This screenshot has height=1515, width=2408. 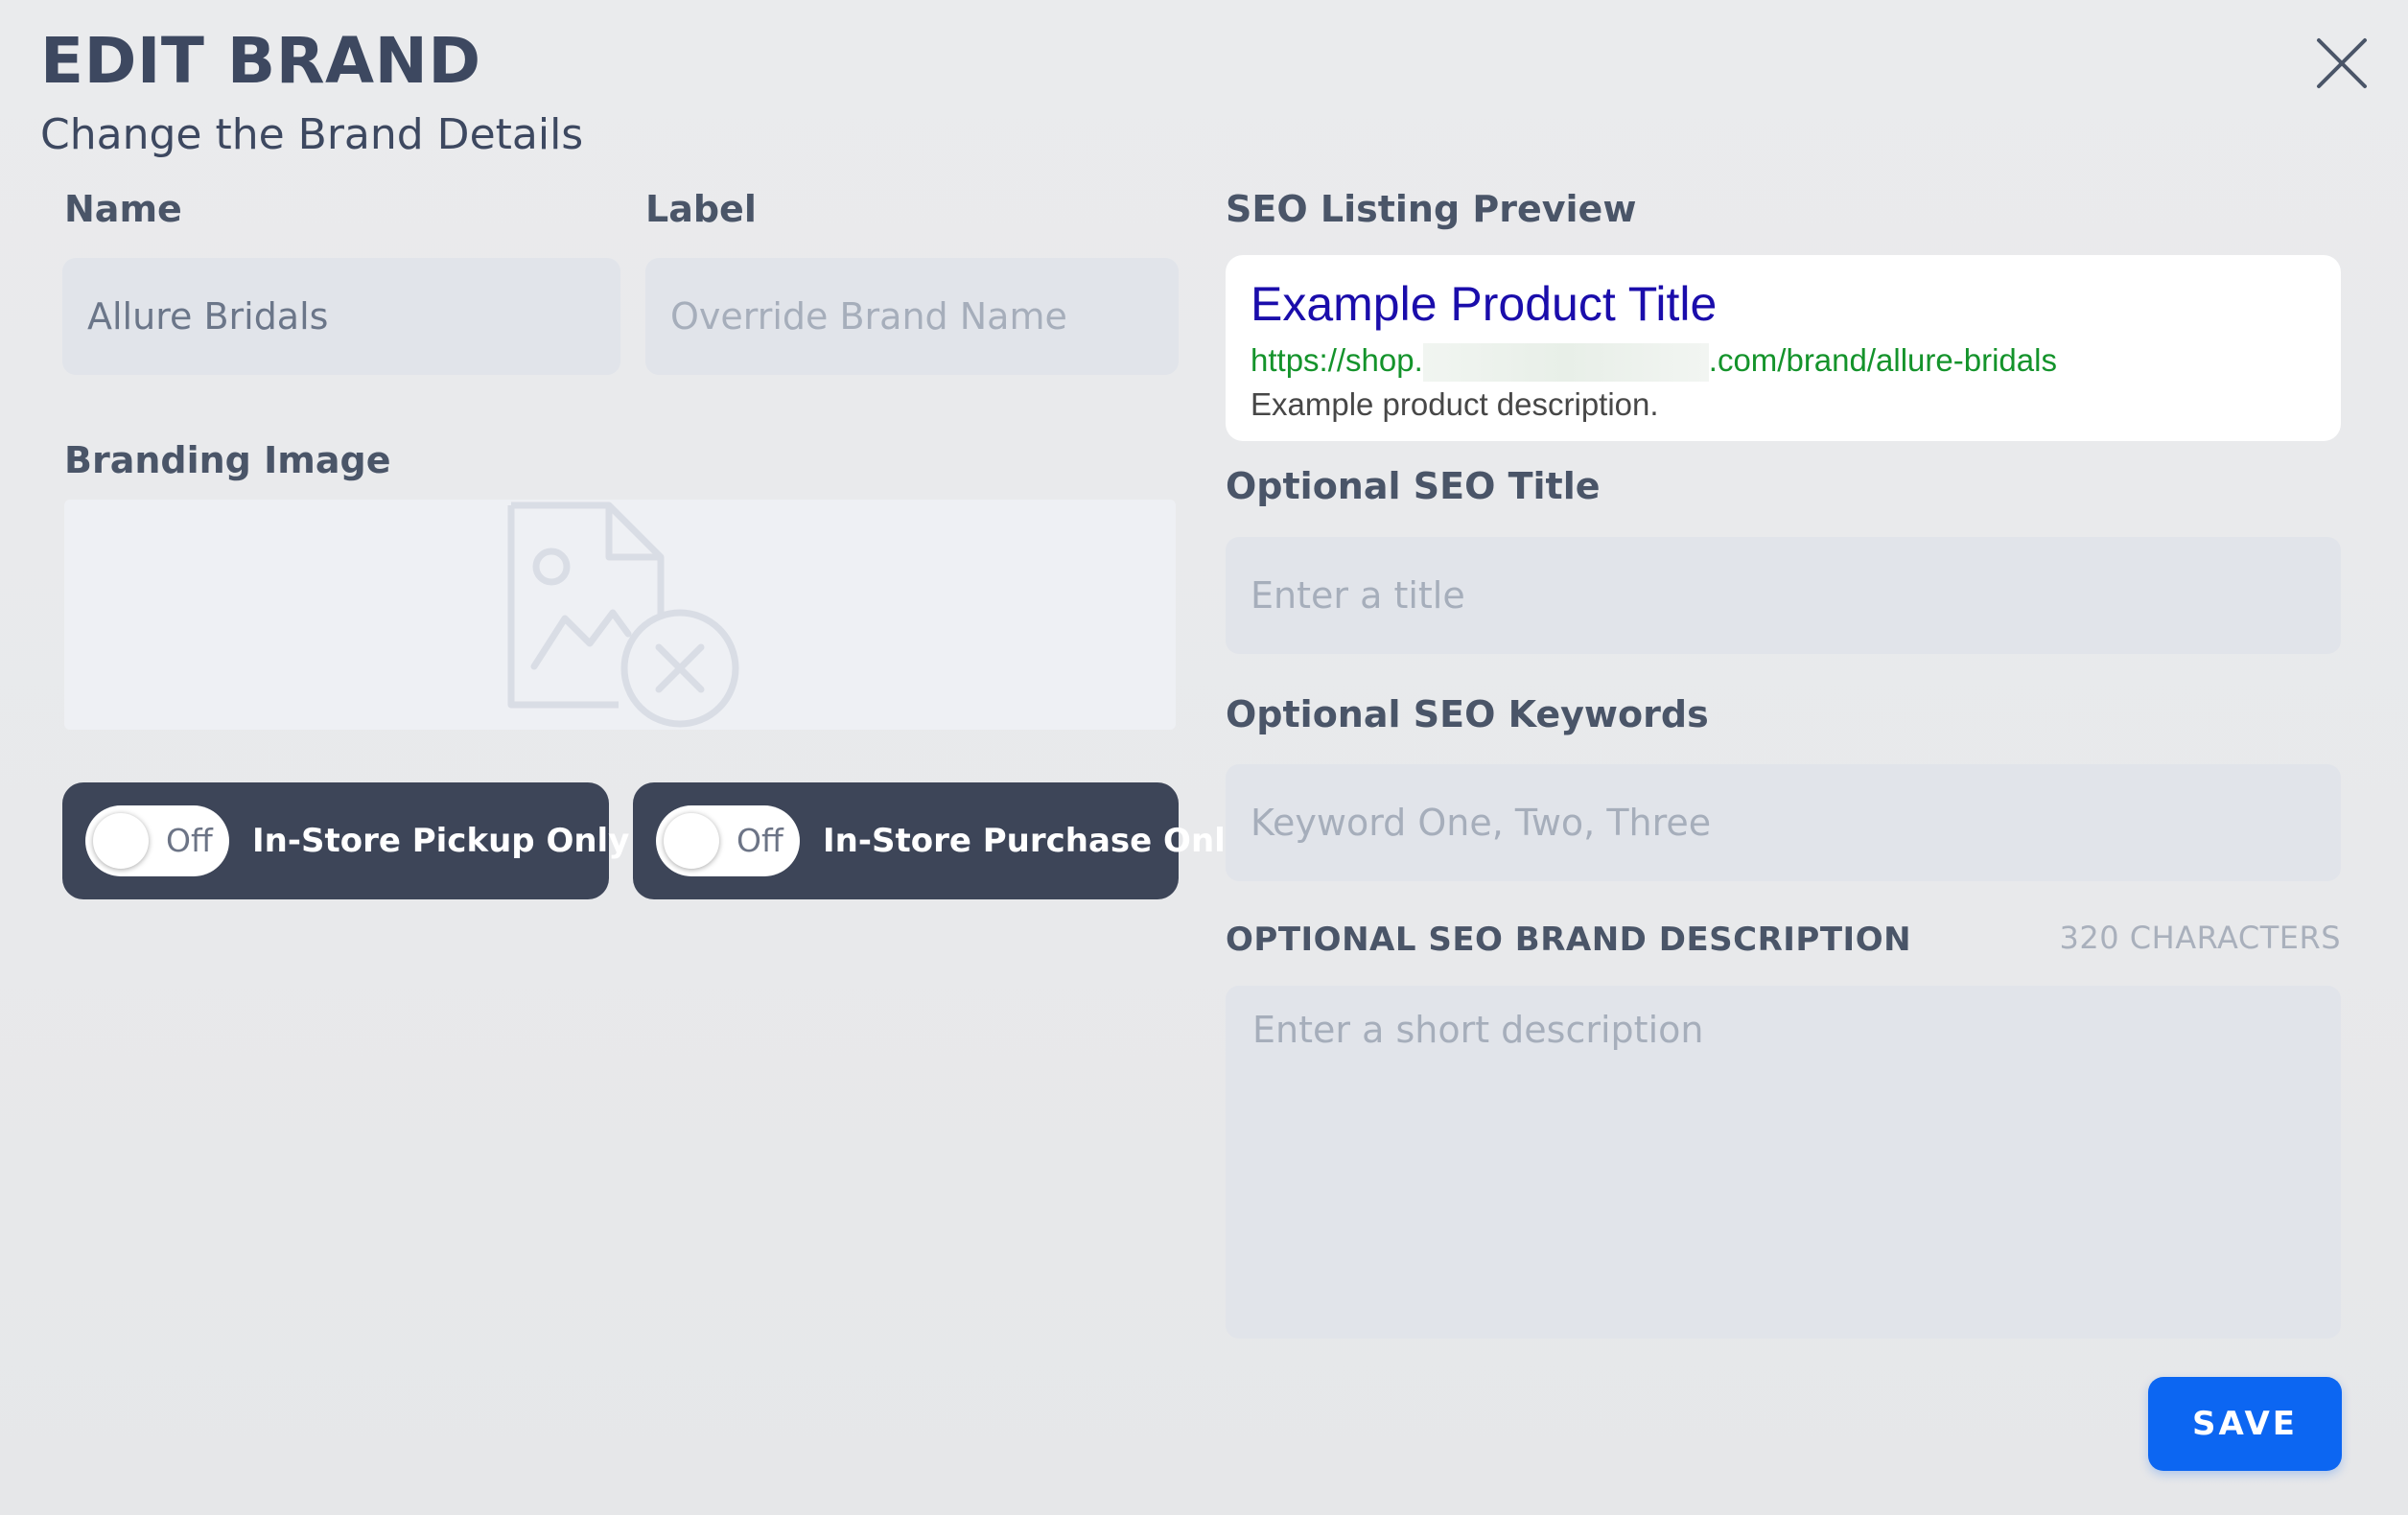 I want to click on seo-title-label: Optional SEO Title, so click(x=1414, y=486).